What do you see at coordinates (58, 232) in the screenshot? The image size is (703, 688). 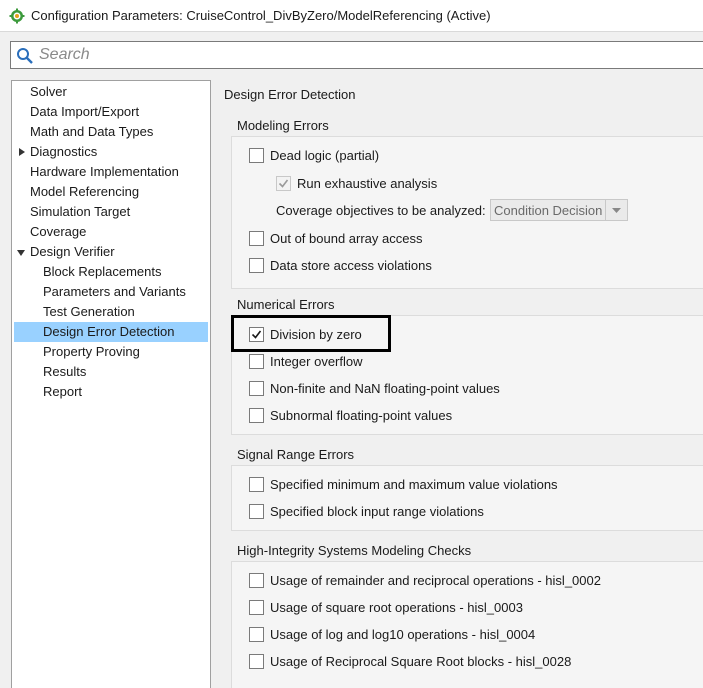 I see `tree-item-coverage: Coverage` at bounding box center [58, 232].